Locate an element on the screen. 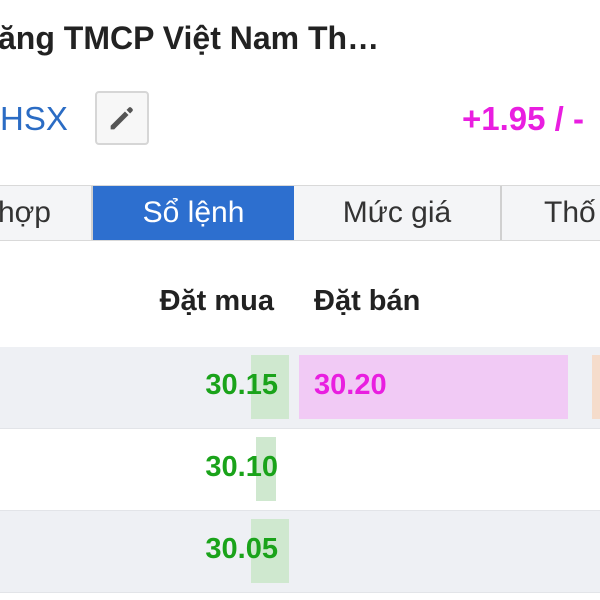  bid-price: 30.15 is located at coordinates (241, 385).